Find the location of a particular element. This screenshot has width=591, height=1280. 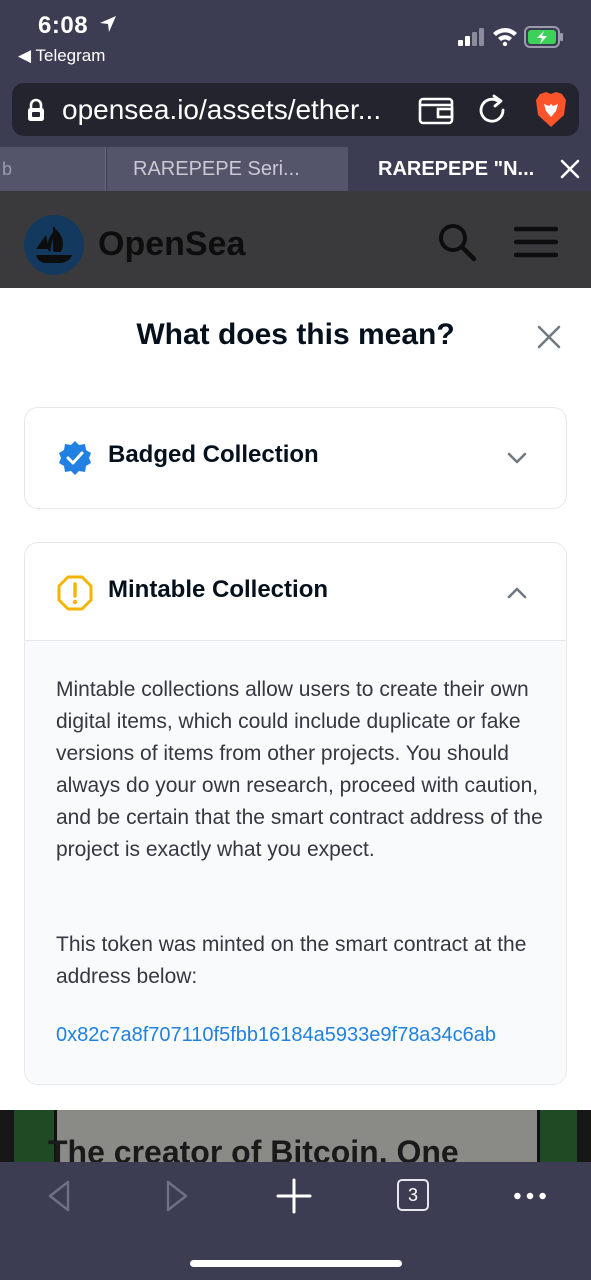

battery-charging-icon is located at coordinates (543, 37).